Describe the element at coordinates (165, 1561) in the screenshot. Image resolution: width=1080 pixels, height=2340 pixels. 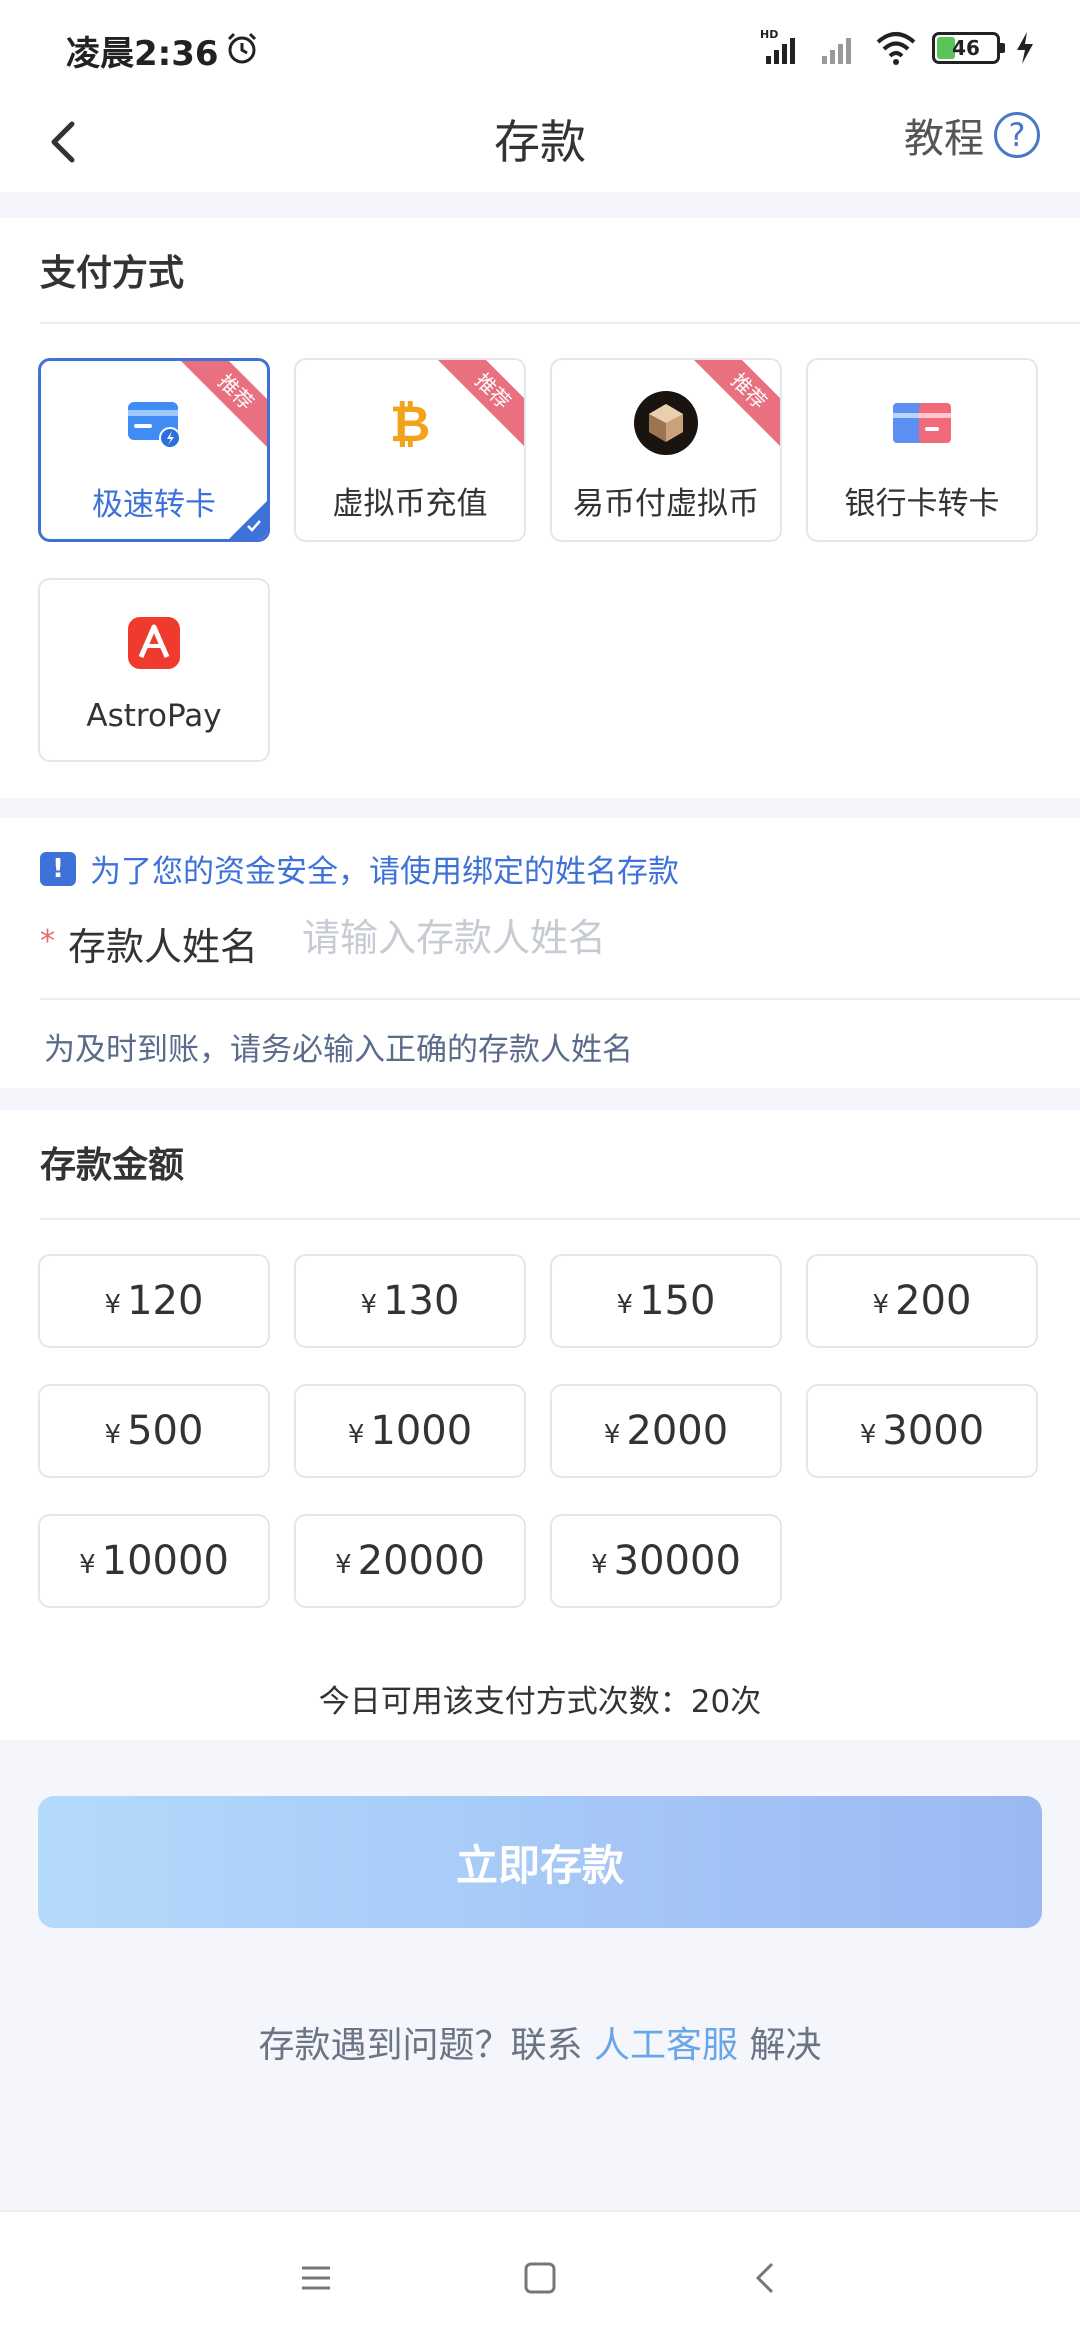
I see `amount-value: 10000` at that location.